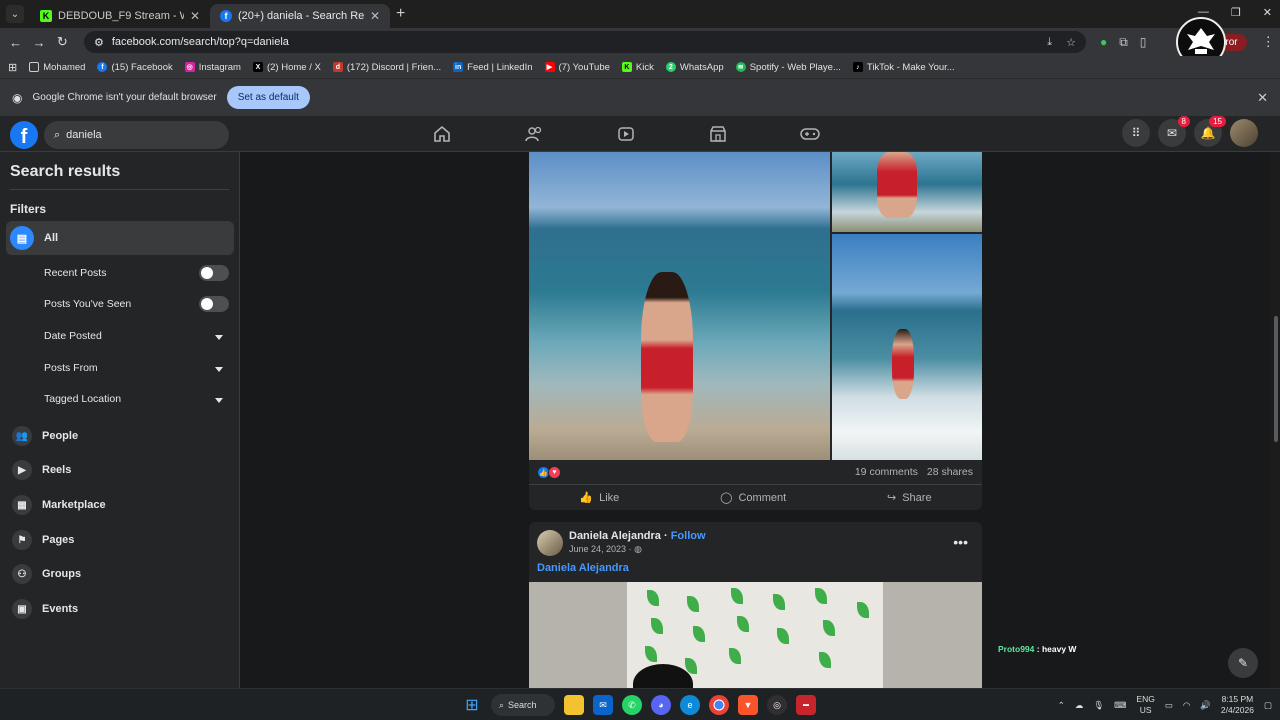  I want to click on filter-date-posted: Date Posted, so click(73, 336).